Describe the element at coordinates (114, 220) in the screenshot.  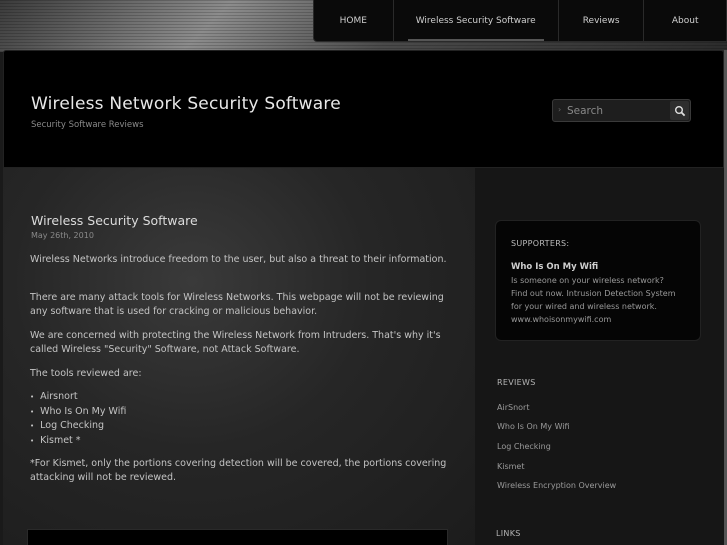
I see `post-title: Wireless Security Software` at that location.